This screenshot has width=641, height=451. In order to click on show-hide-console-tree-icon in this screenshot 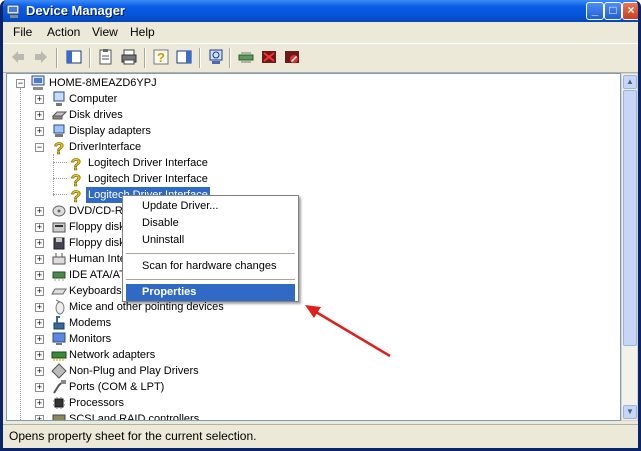, I will do `click(74, 57)`.